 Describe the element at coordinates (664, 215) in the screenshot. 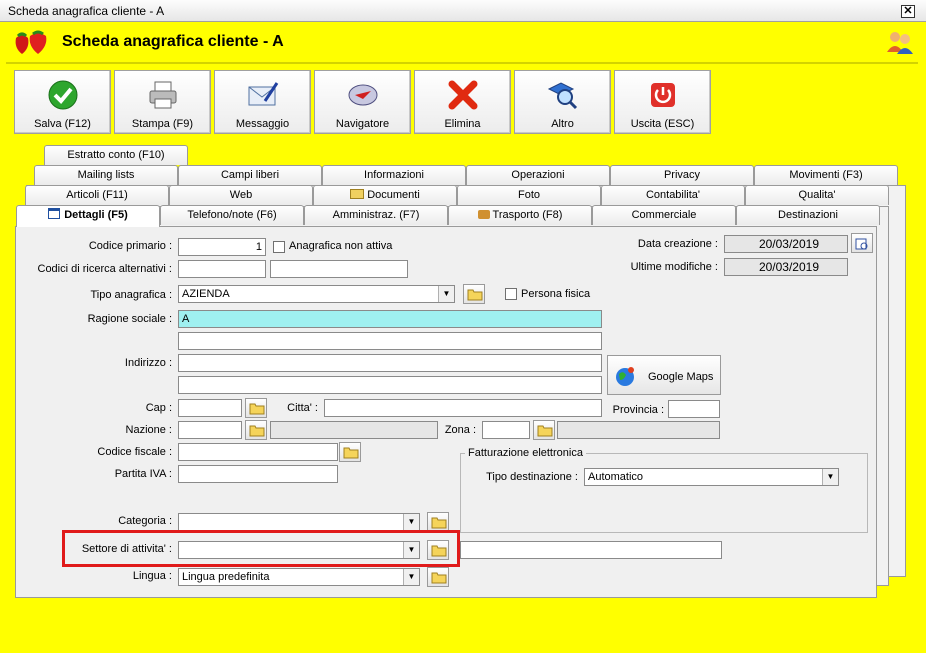

I see `tab-commerciale: Commerciale` at that location.